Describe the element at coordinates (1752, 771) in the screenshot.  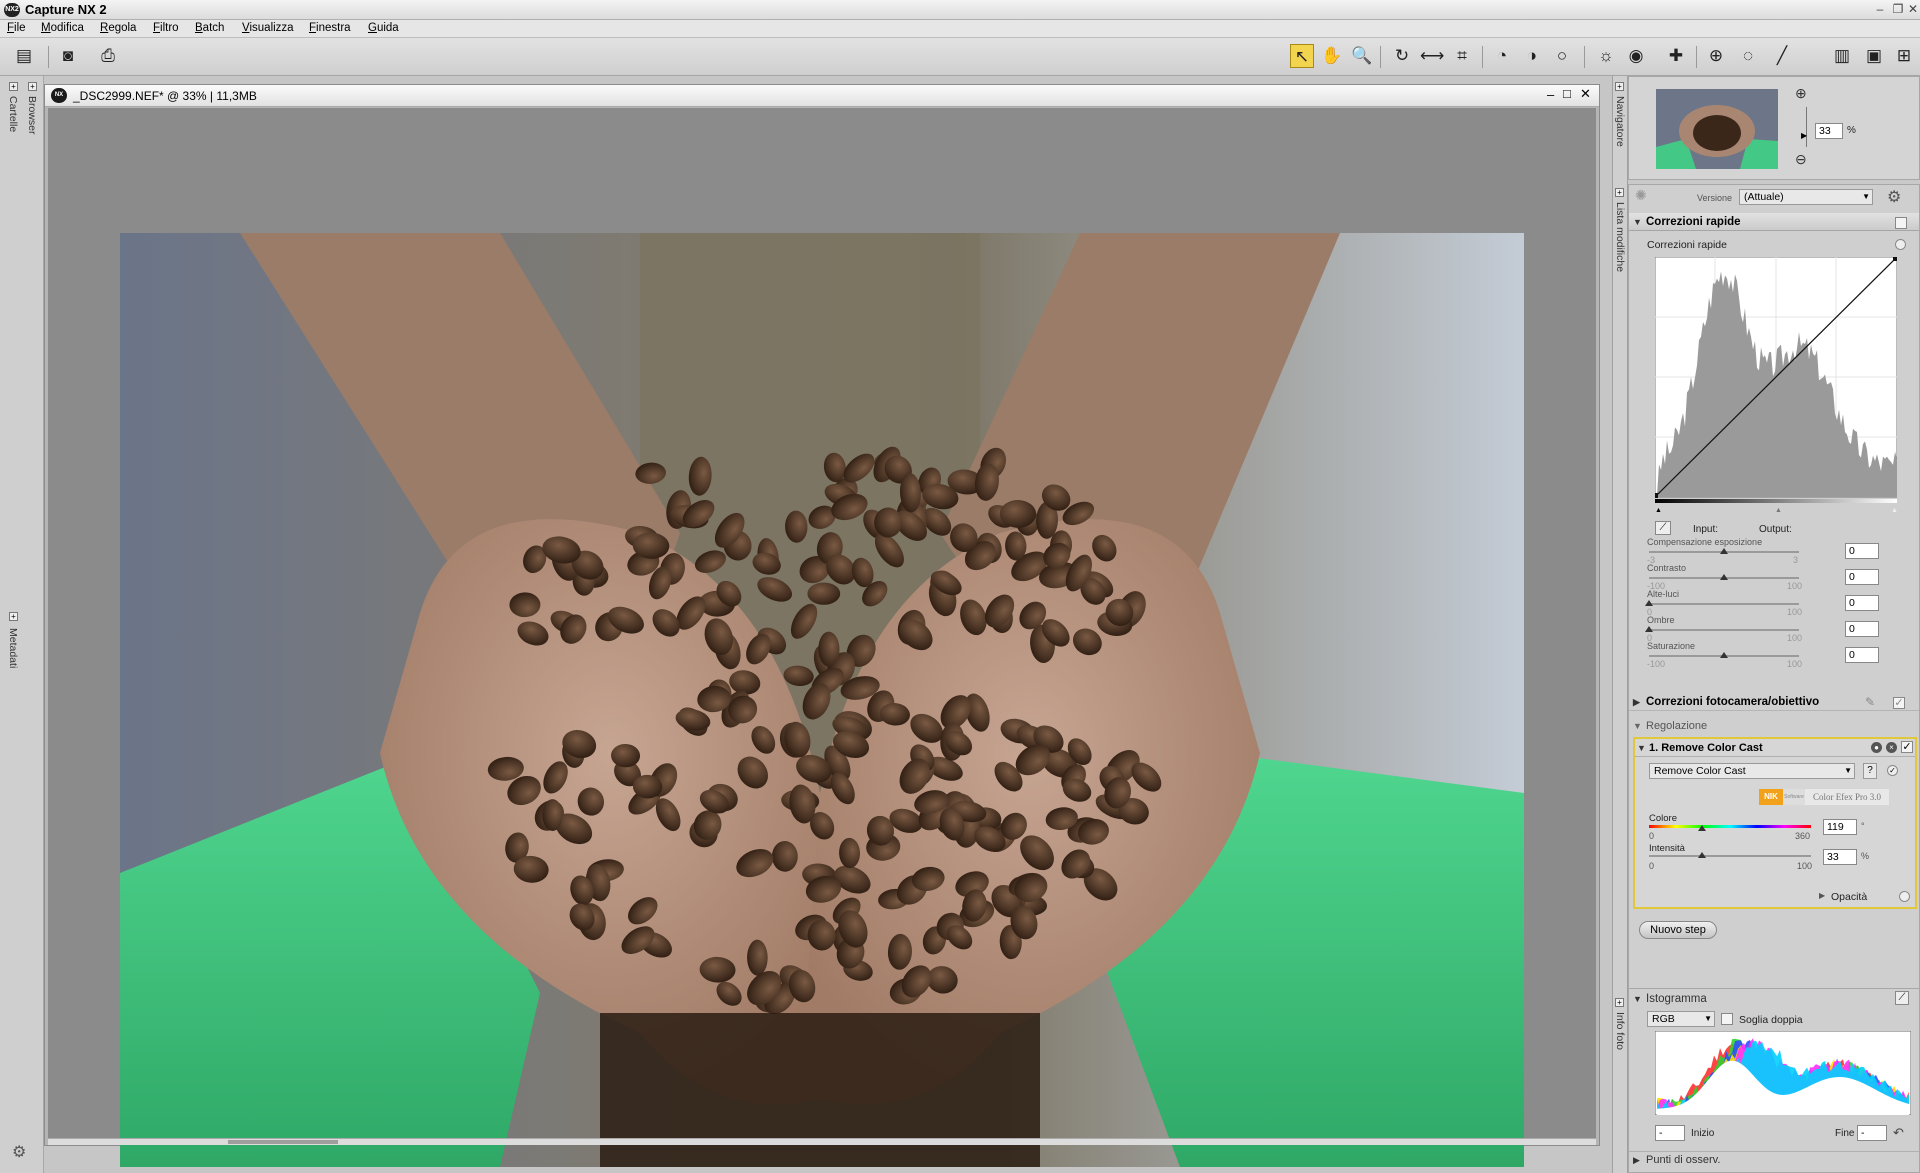
I see `filter-select: Remove Color Cast ▼` at that location.